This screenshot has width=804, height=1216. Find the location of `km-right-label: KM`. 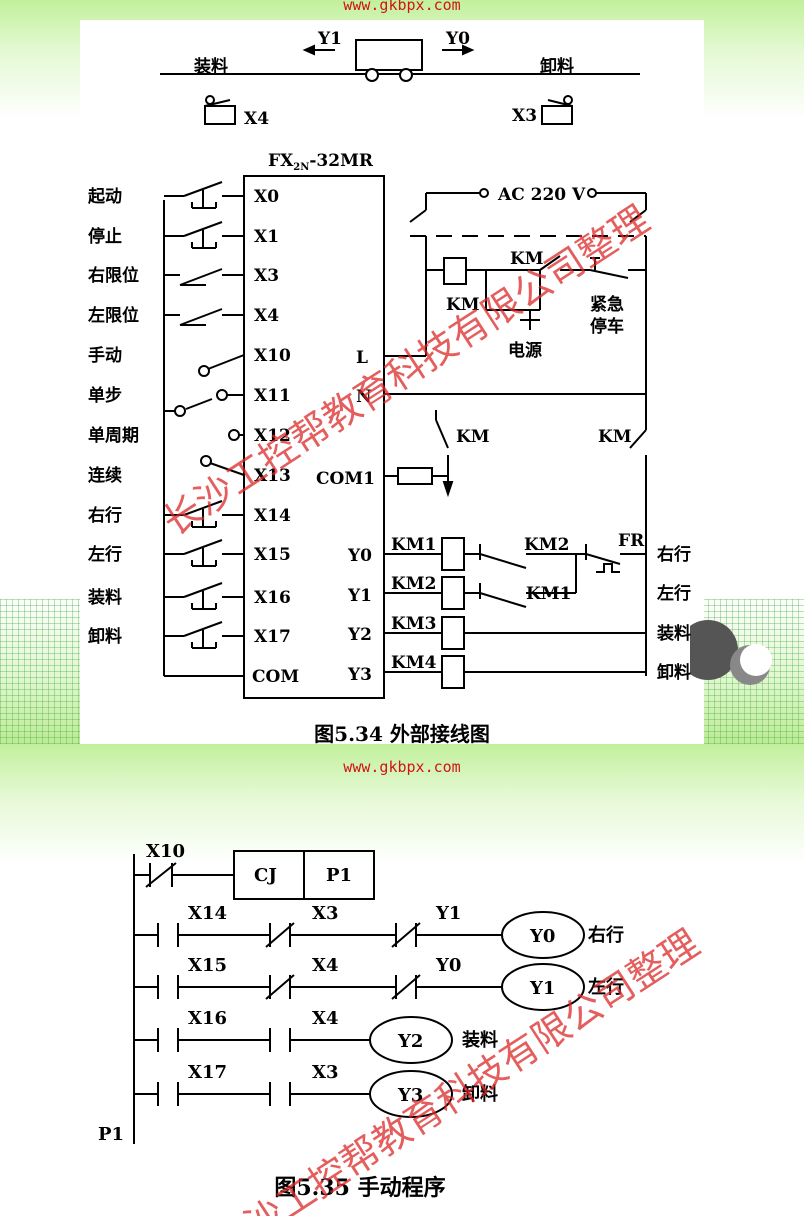

km-right-label: KM is located at coordinates (615, 437).